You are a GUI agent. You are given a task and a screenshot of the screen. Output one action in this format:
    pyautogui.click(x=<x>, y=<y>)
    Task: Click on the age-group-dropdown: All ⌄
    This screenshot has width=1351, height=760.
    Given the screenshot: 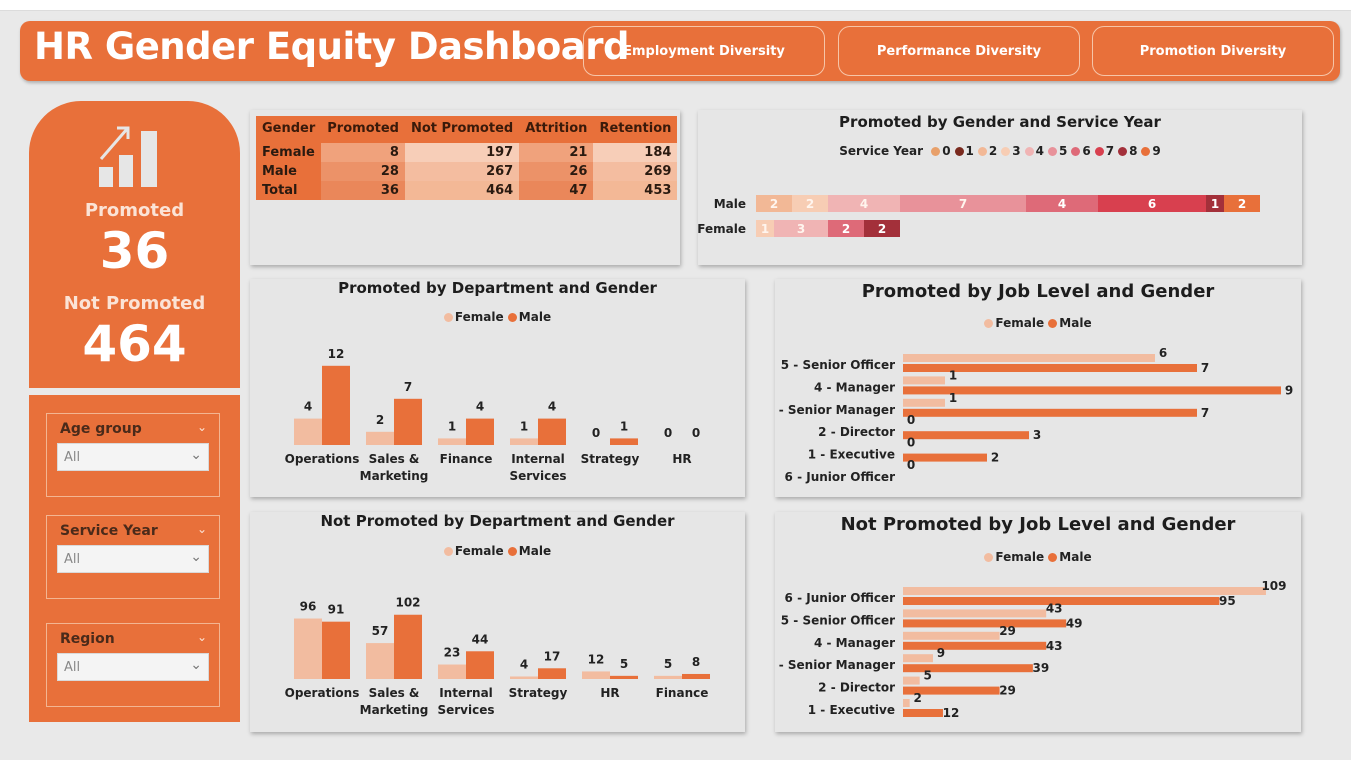 What is the action you would take?
    pyautogui.click(x=133, y=457)
    